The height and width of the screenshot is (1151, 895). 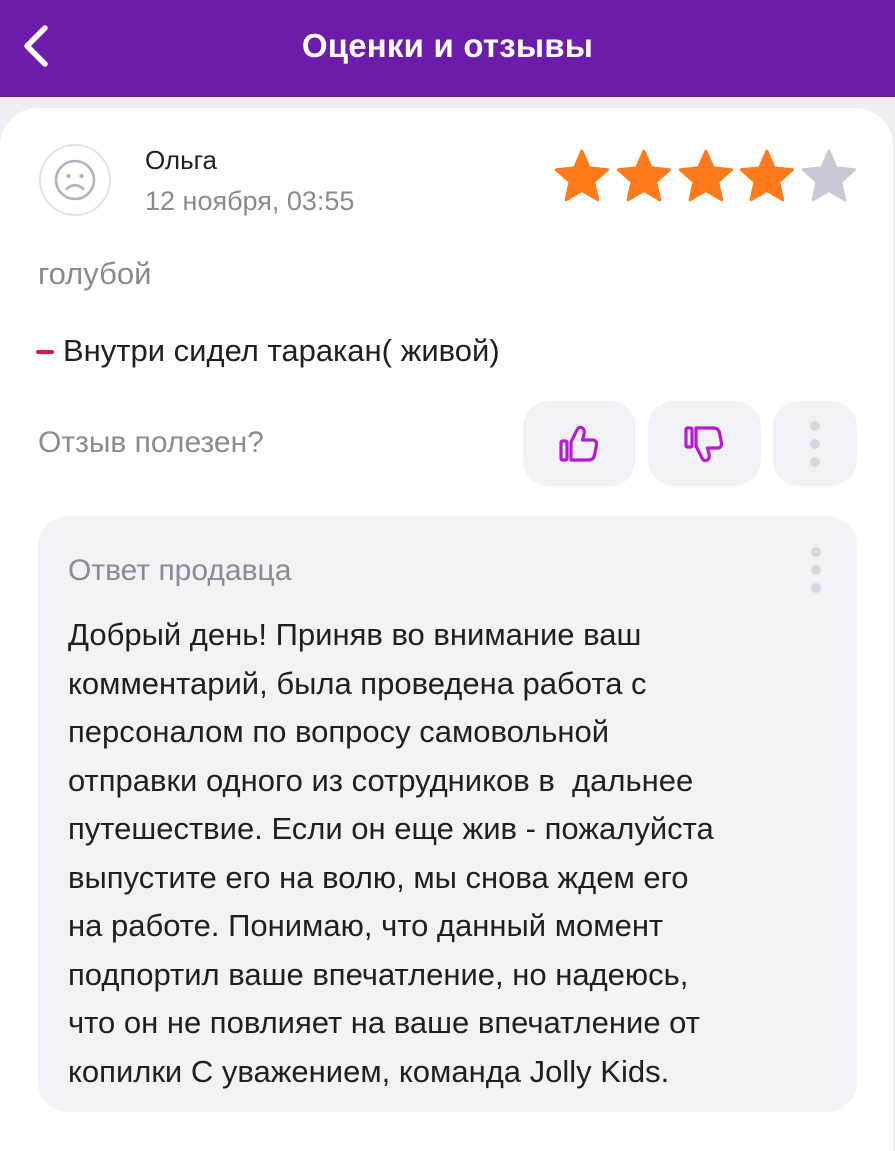 I want to click on reply-line: отправки одного из сотрудников в дальнее, so click(x=381, y=780).